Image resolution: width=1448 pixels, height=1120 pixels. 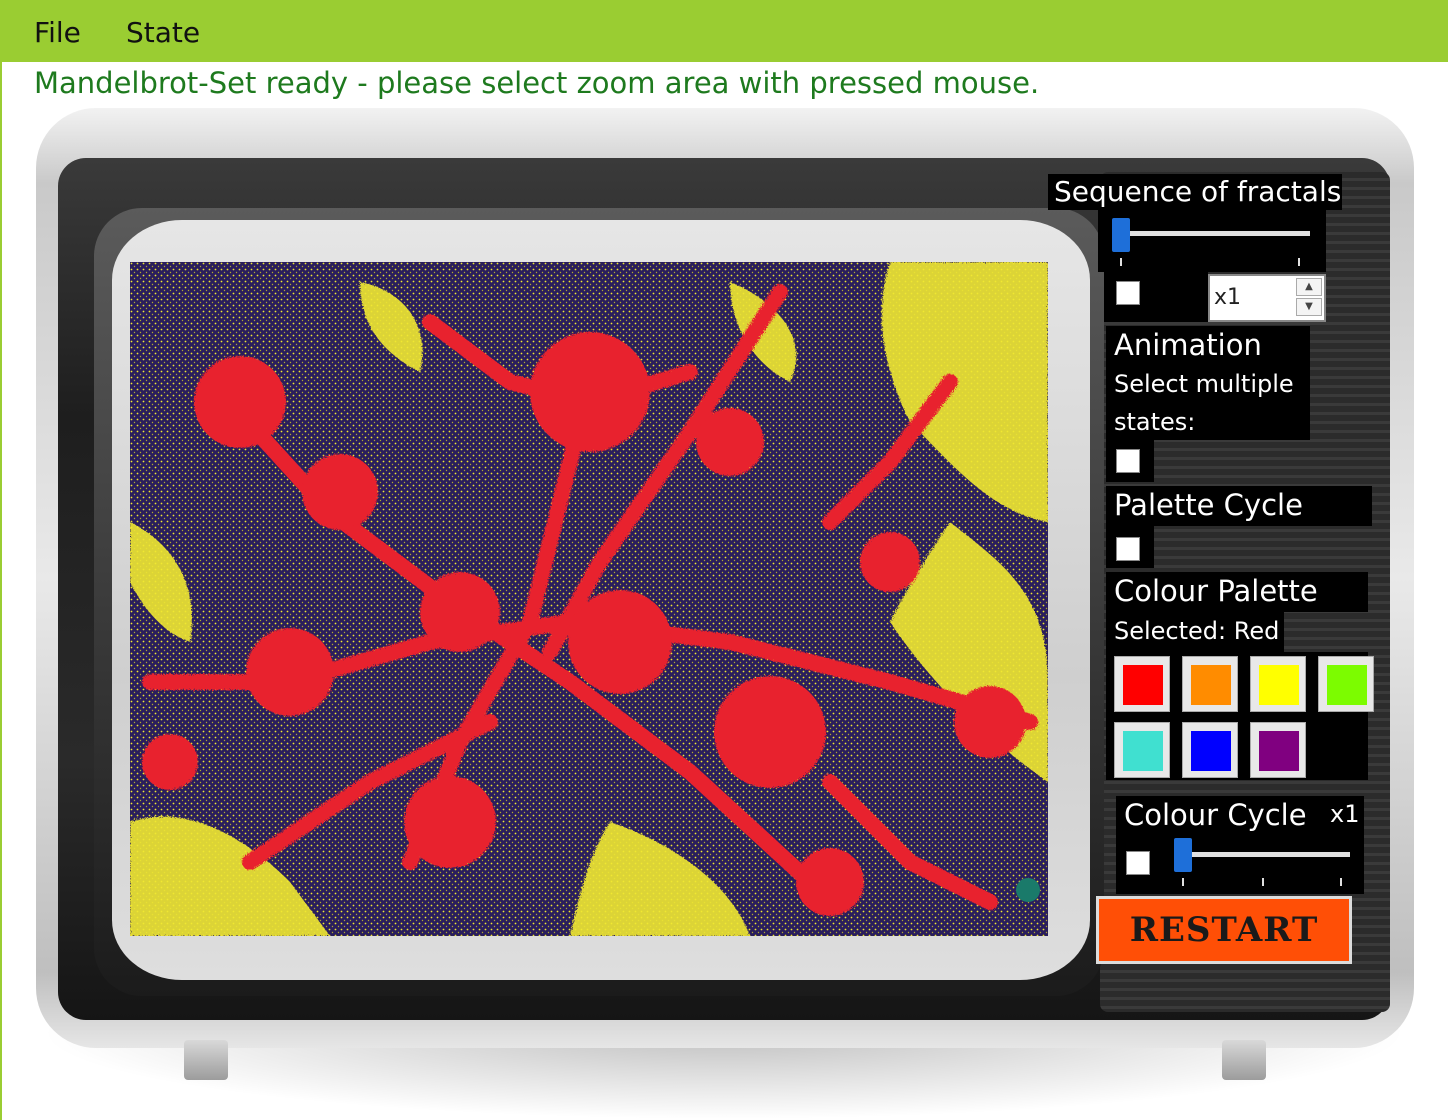 I want to click on palette-cycle-title: Palette Cycle, so click(x=1208, y=505).